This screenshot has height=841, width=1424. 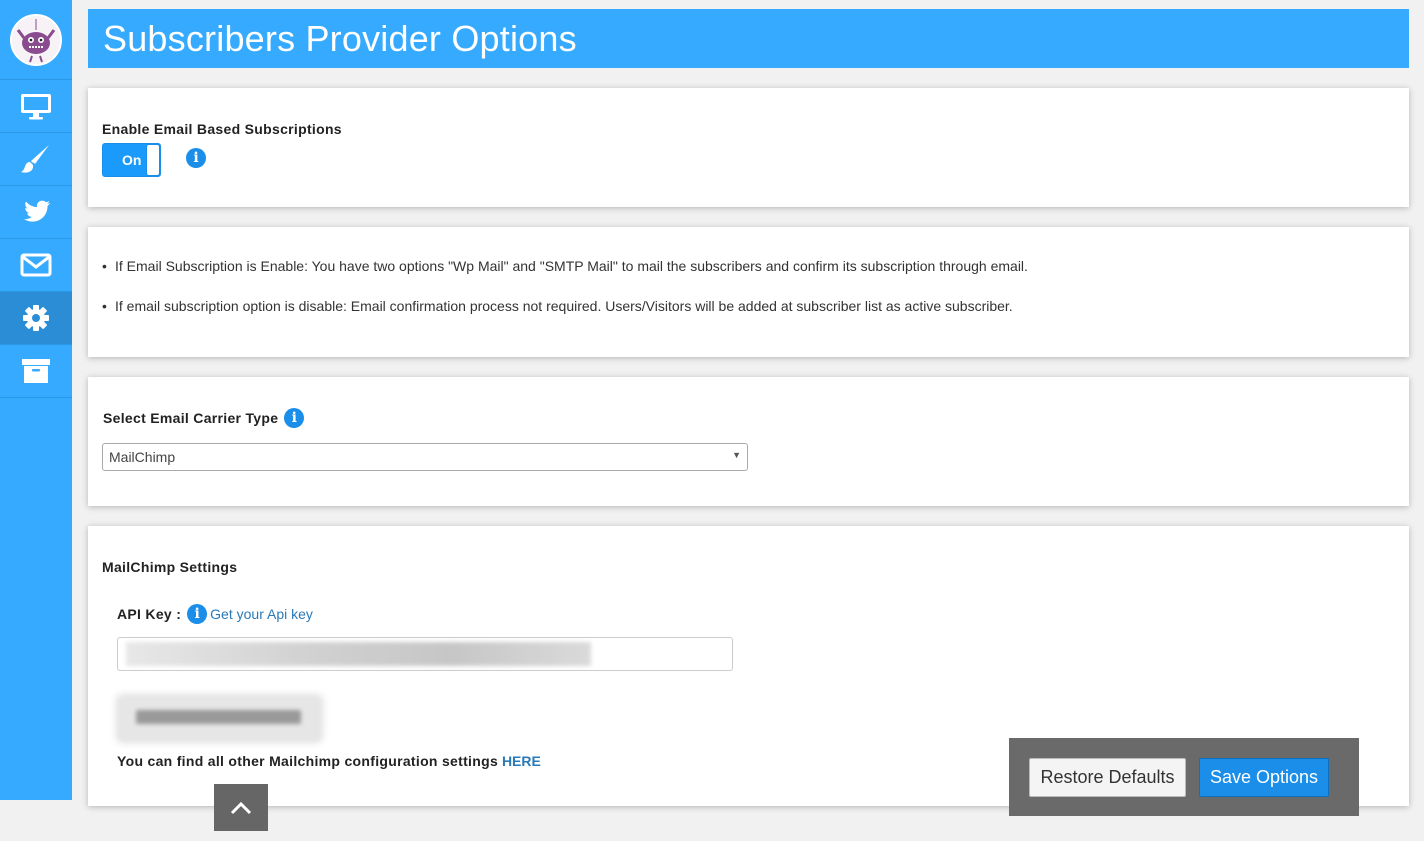 I want to click on paintbrush-icon, so click(x=35, y=159).